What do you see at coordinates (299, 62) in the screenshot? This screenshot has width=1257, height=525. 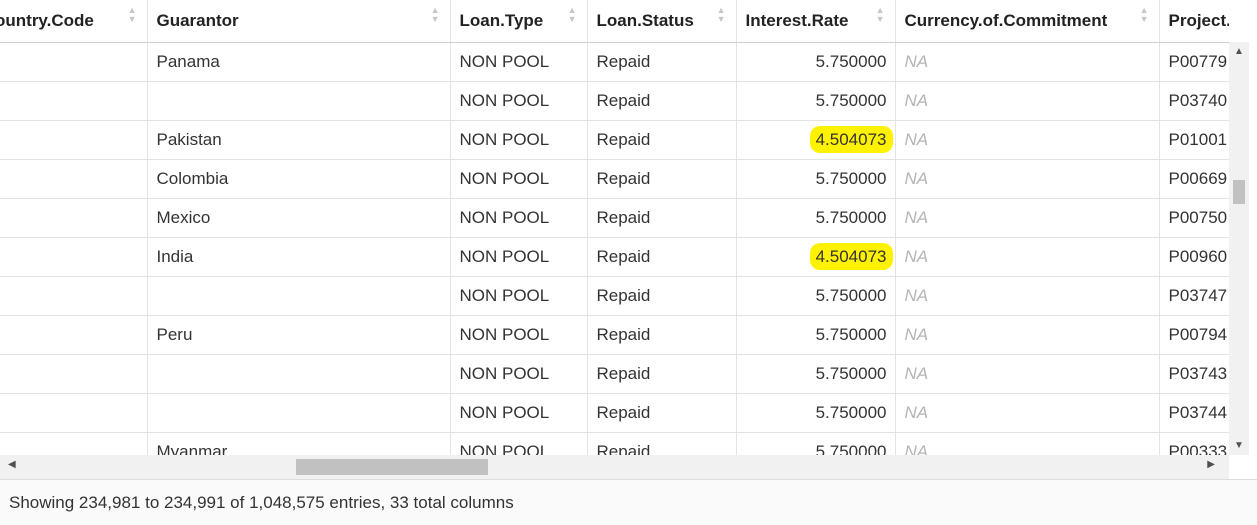 I see `cell-guarantor: Panama` at bounding box center [299, 62].